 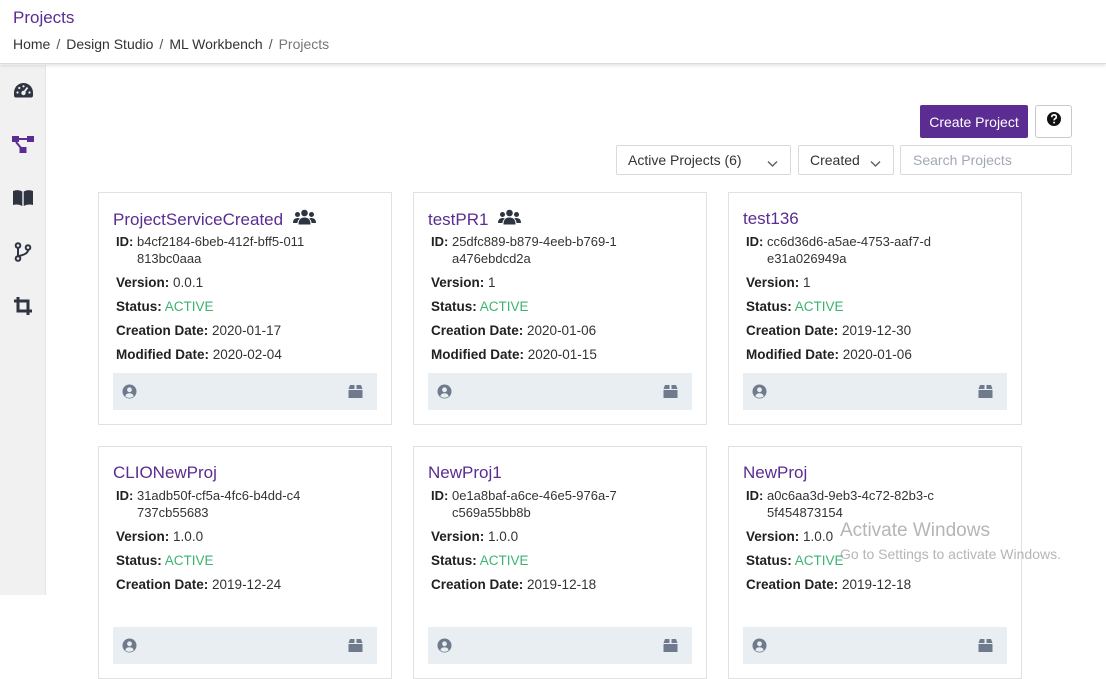 I want to click on project-created: Creation Date: 2019-12-24, so click(x=198, y=584).